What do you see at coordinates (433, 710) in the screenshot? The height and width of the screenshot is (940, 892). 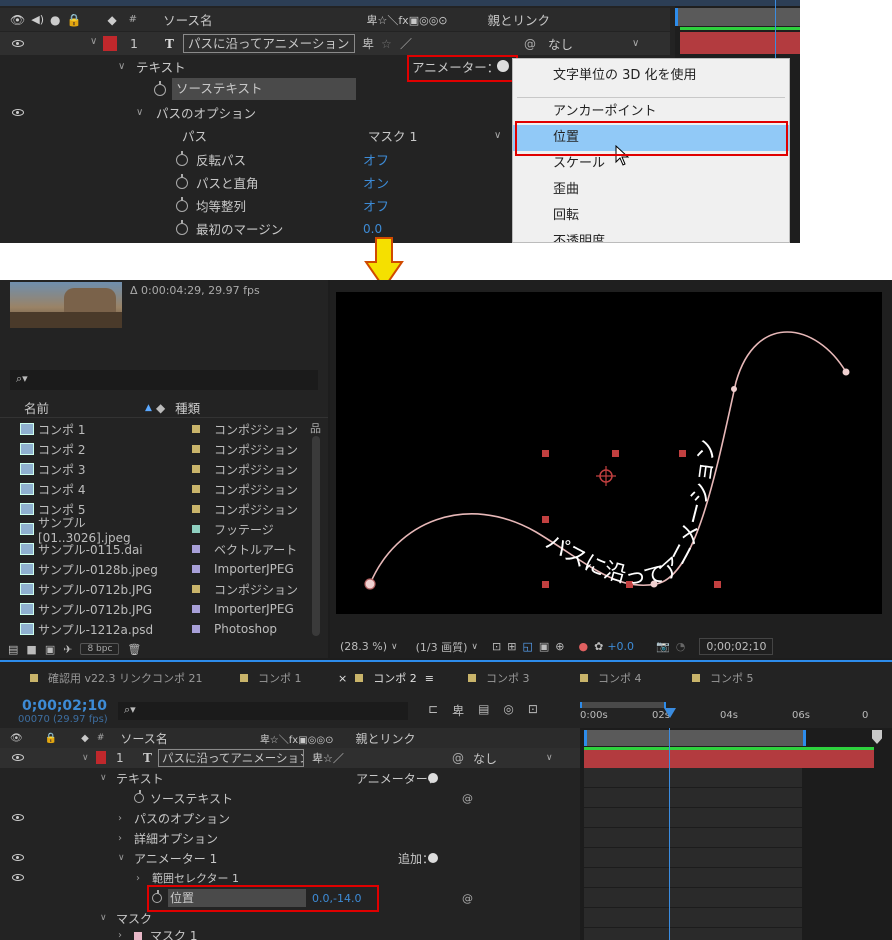 I see `composition-flowchart-icon: ⊏` at bounding box center [433, 710].